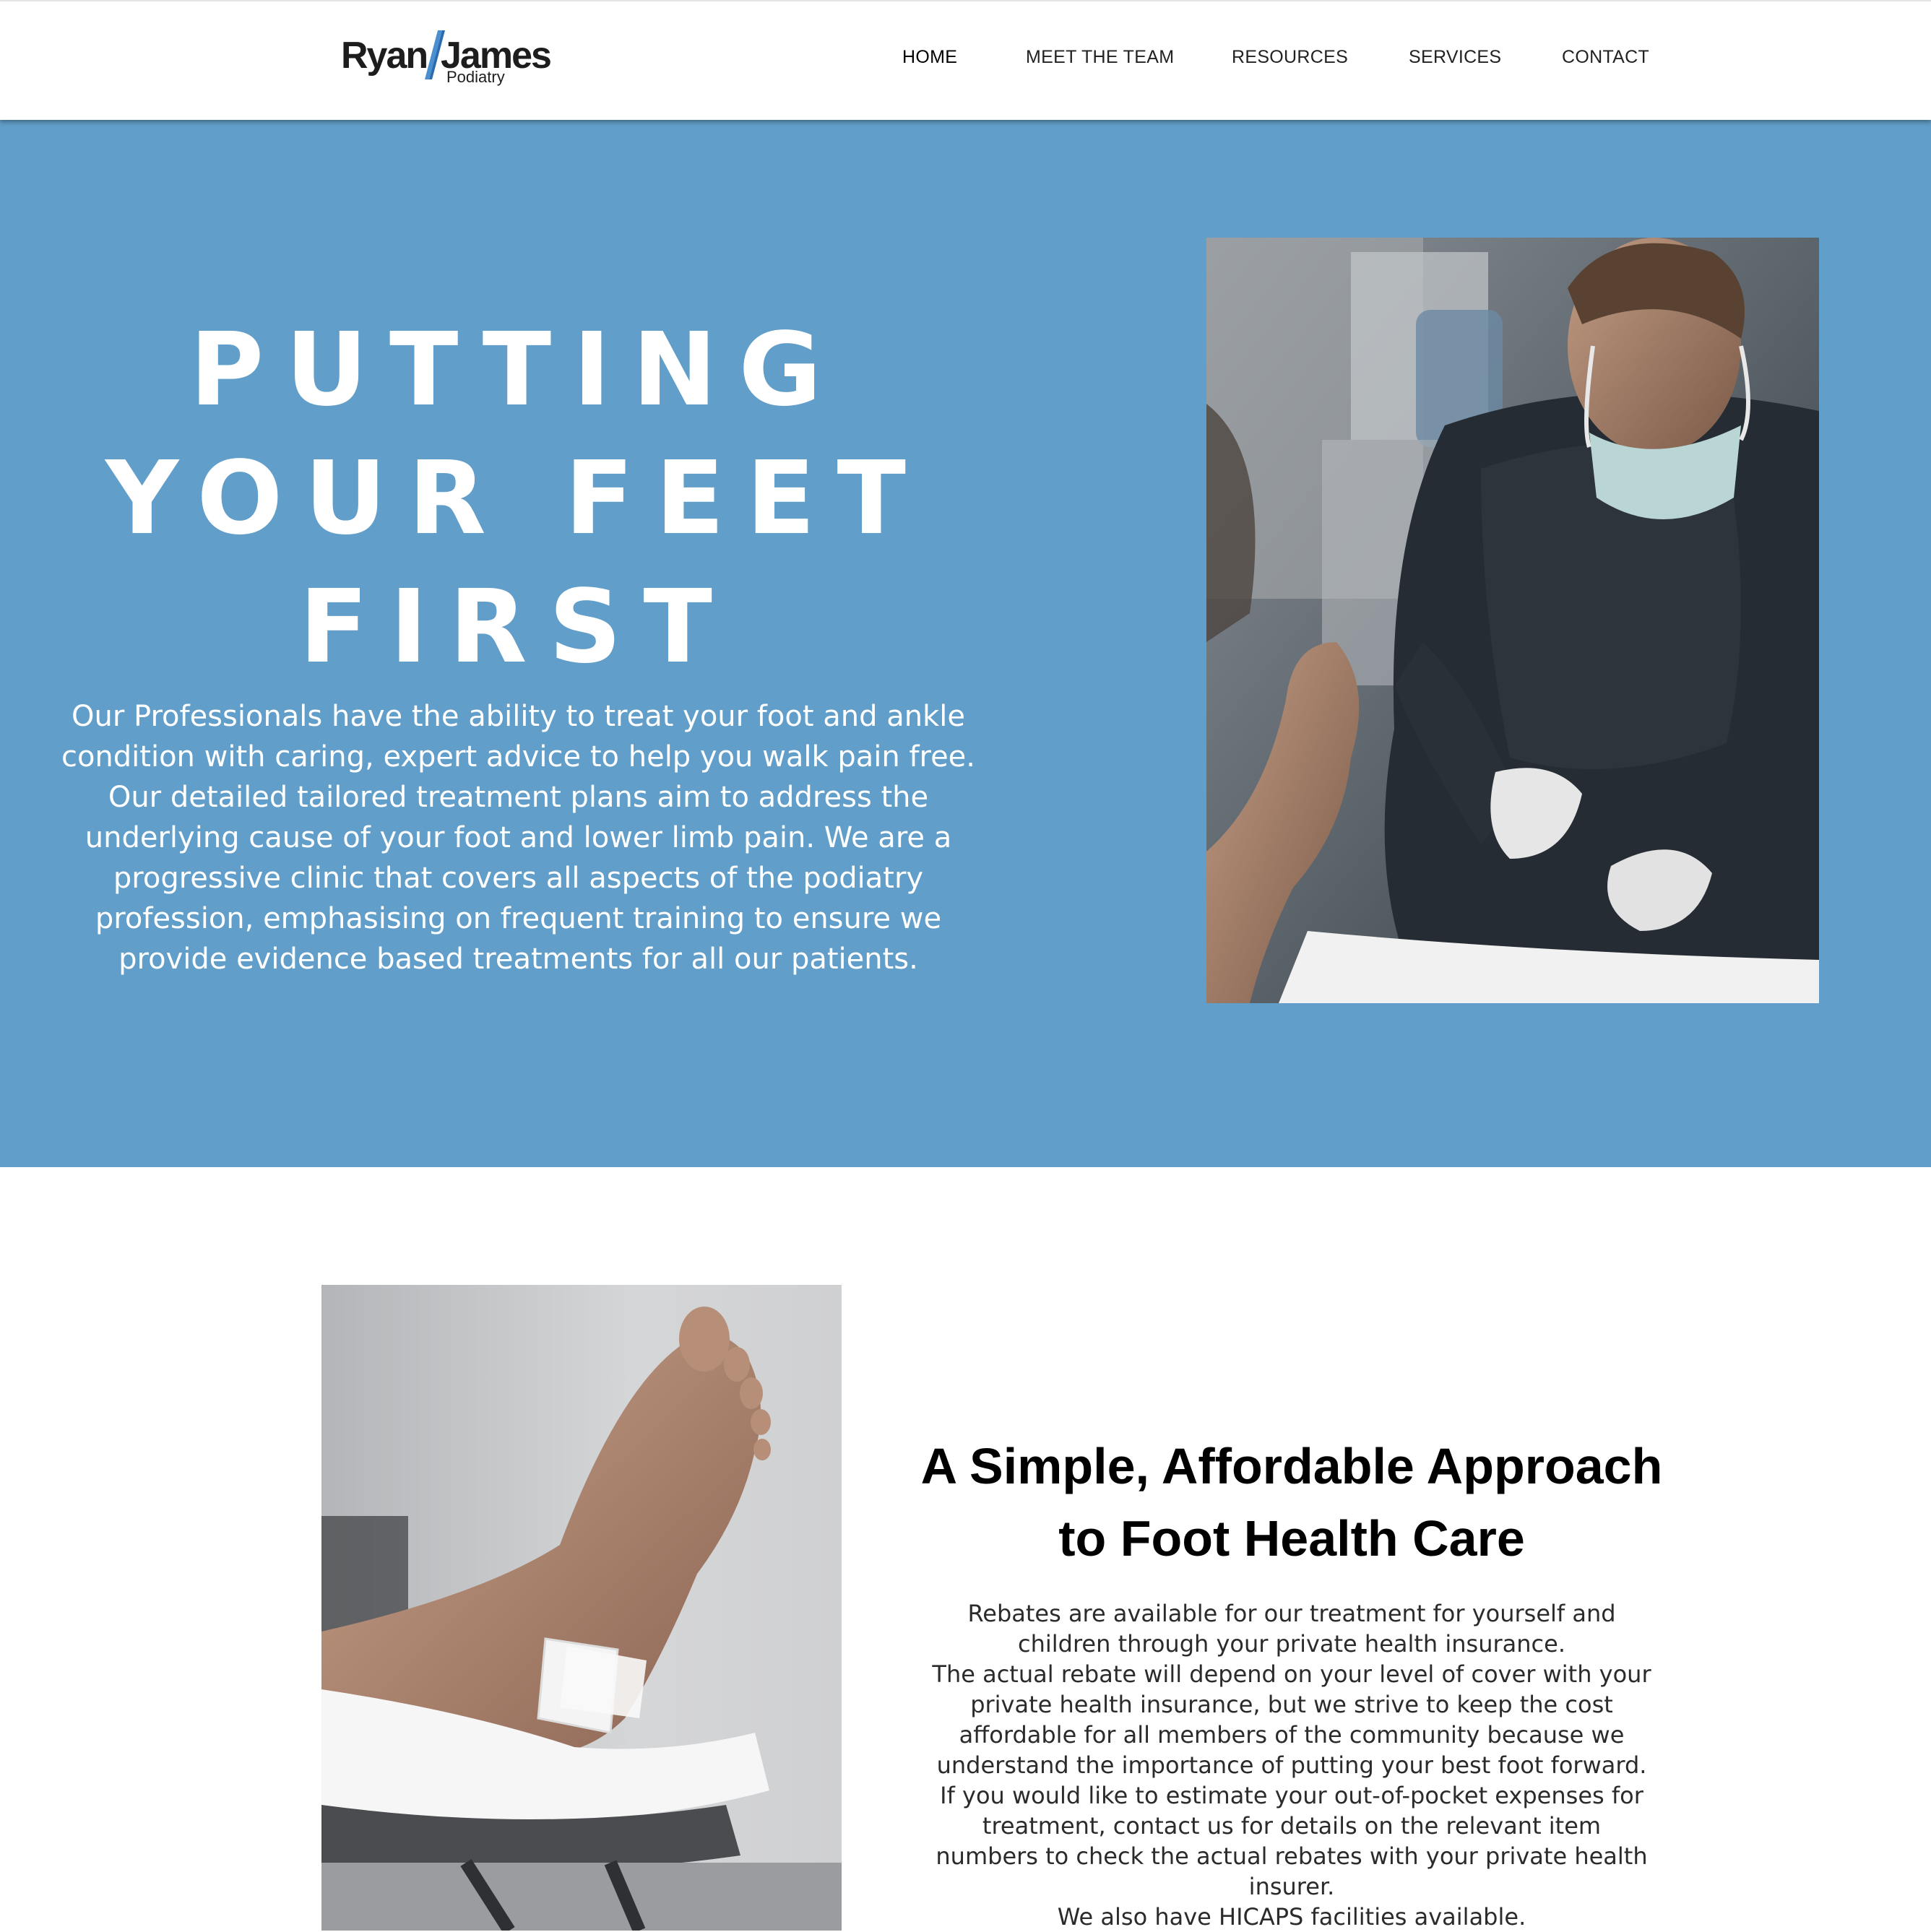 The height and width of the screenshot is (1932, 1931). What do you see at coordinates (929, 57) in the screenshot?
I see `nav-home: HOME` at bounding box center [929, 57].